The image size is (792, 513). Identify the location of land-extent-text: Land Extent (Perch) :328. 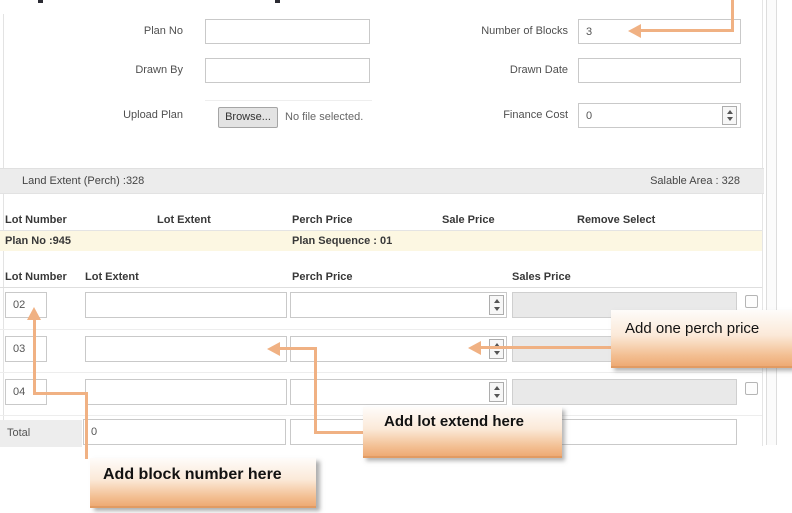
(83, 181).